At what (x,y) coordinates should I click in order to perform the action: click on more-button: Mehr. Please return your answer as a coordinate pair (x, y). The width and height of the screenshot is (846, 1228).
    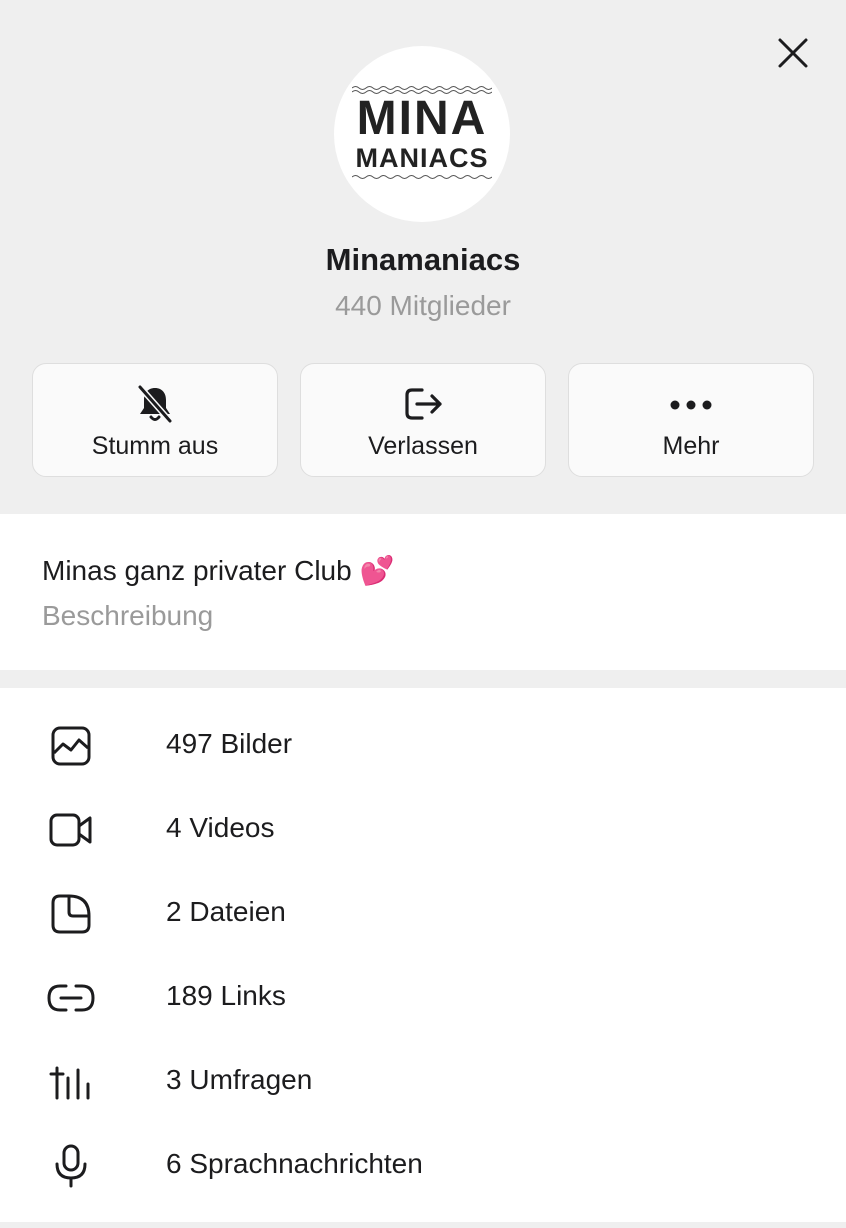
    Looking at the image, I should click on (691, 420).